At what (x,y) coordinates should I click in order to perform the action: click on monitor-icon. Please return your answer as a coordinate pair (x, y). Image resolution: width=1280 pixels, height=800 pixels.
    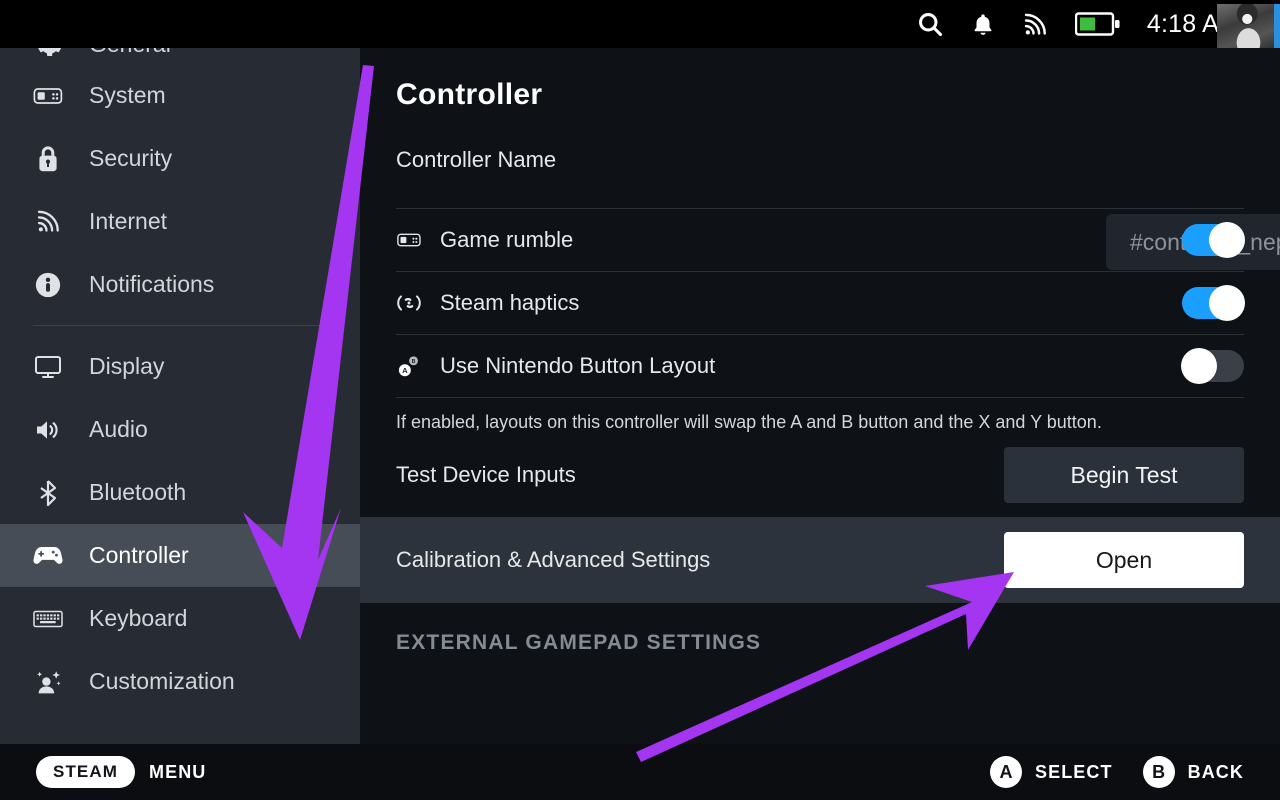
    Looking at the image, I should click on (48, 367).